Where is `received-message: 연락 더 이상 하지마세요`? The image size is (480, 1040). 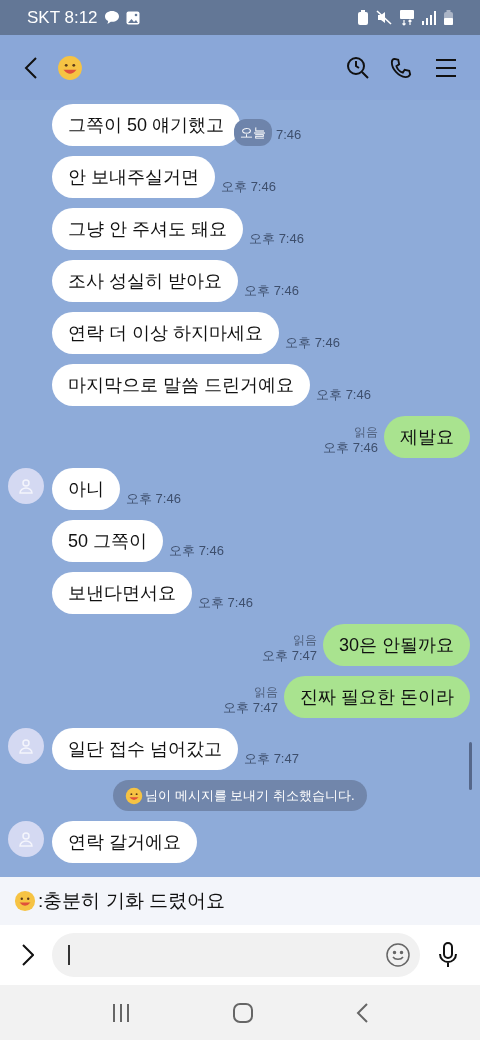
received-message: 연락 더 이상 하지마세요 is located at coordinates (165, 333).